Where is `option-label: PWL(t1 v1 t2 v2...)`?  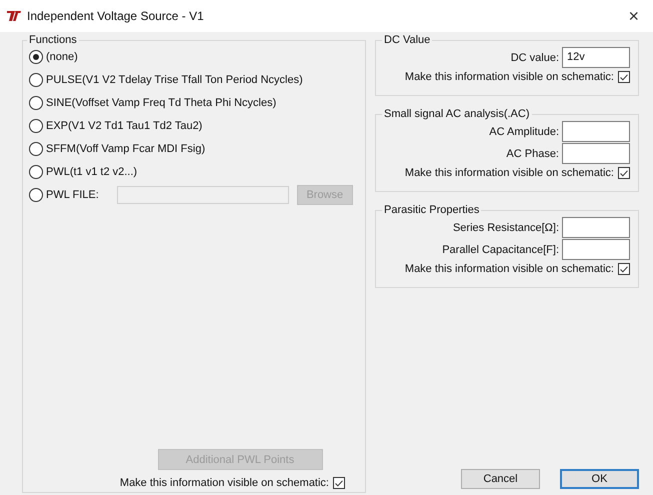
option-label: PWL(t1 v1 t2 v2...) is located at coordinates (92, 172).